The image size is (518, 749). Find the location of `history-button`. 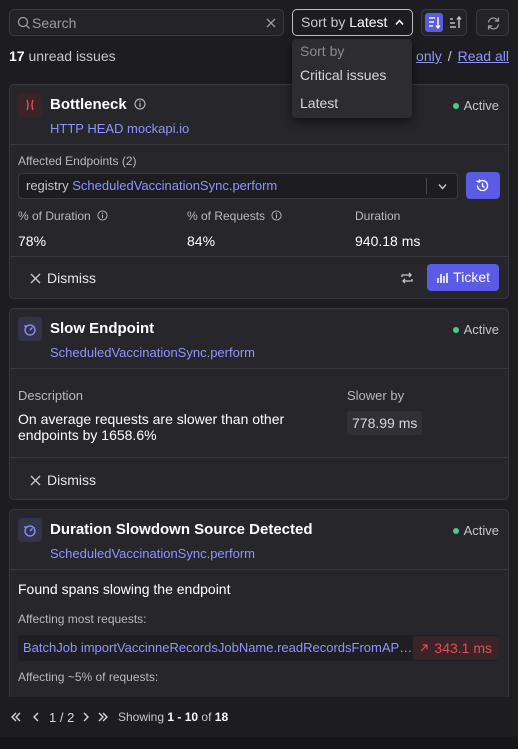

history-button is located at coordinates (483, 185).